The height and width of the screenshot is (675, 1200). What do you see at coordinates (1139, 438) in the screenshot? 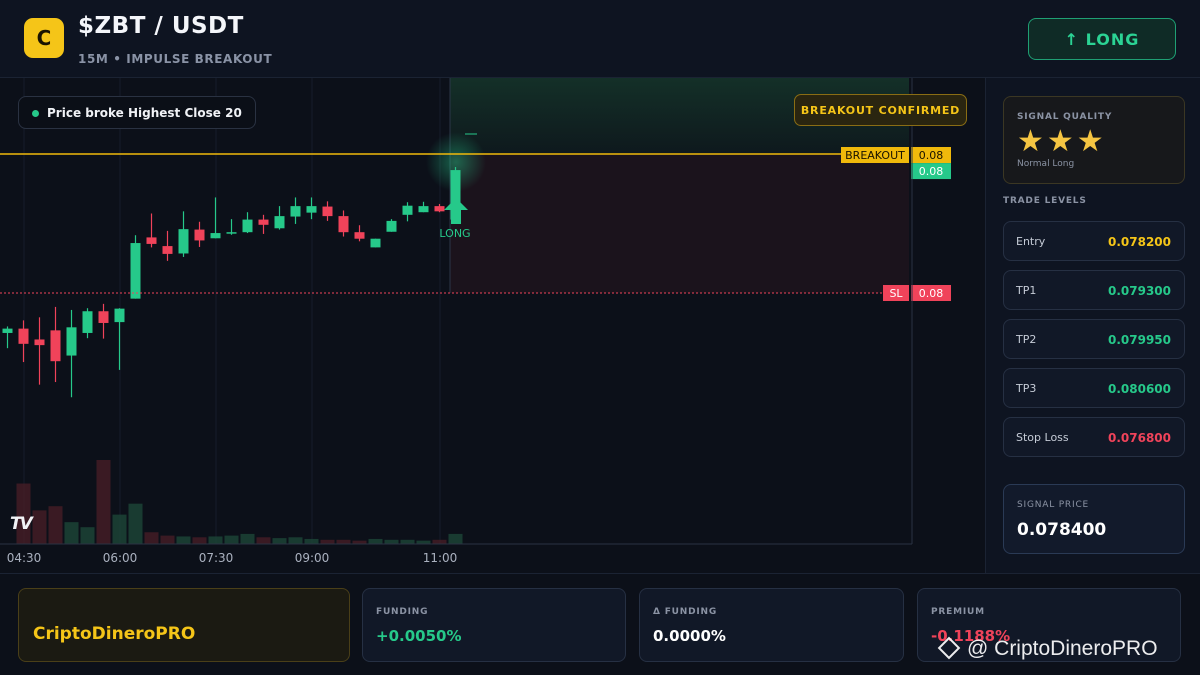
I see `trade-level-value: 0.076800` at bounding box center [1139, 438].